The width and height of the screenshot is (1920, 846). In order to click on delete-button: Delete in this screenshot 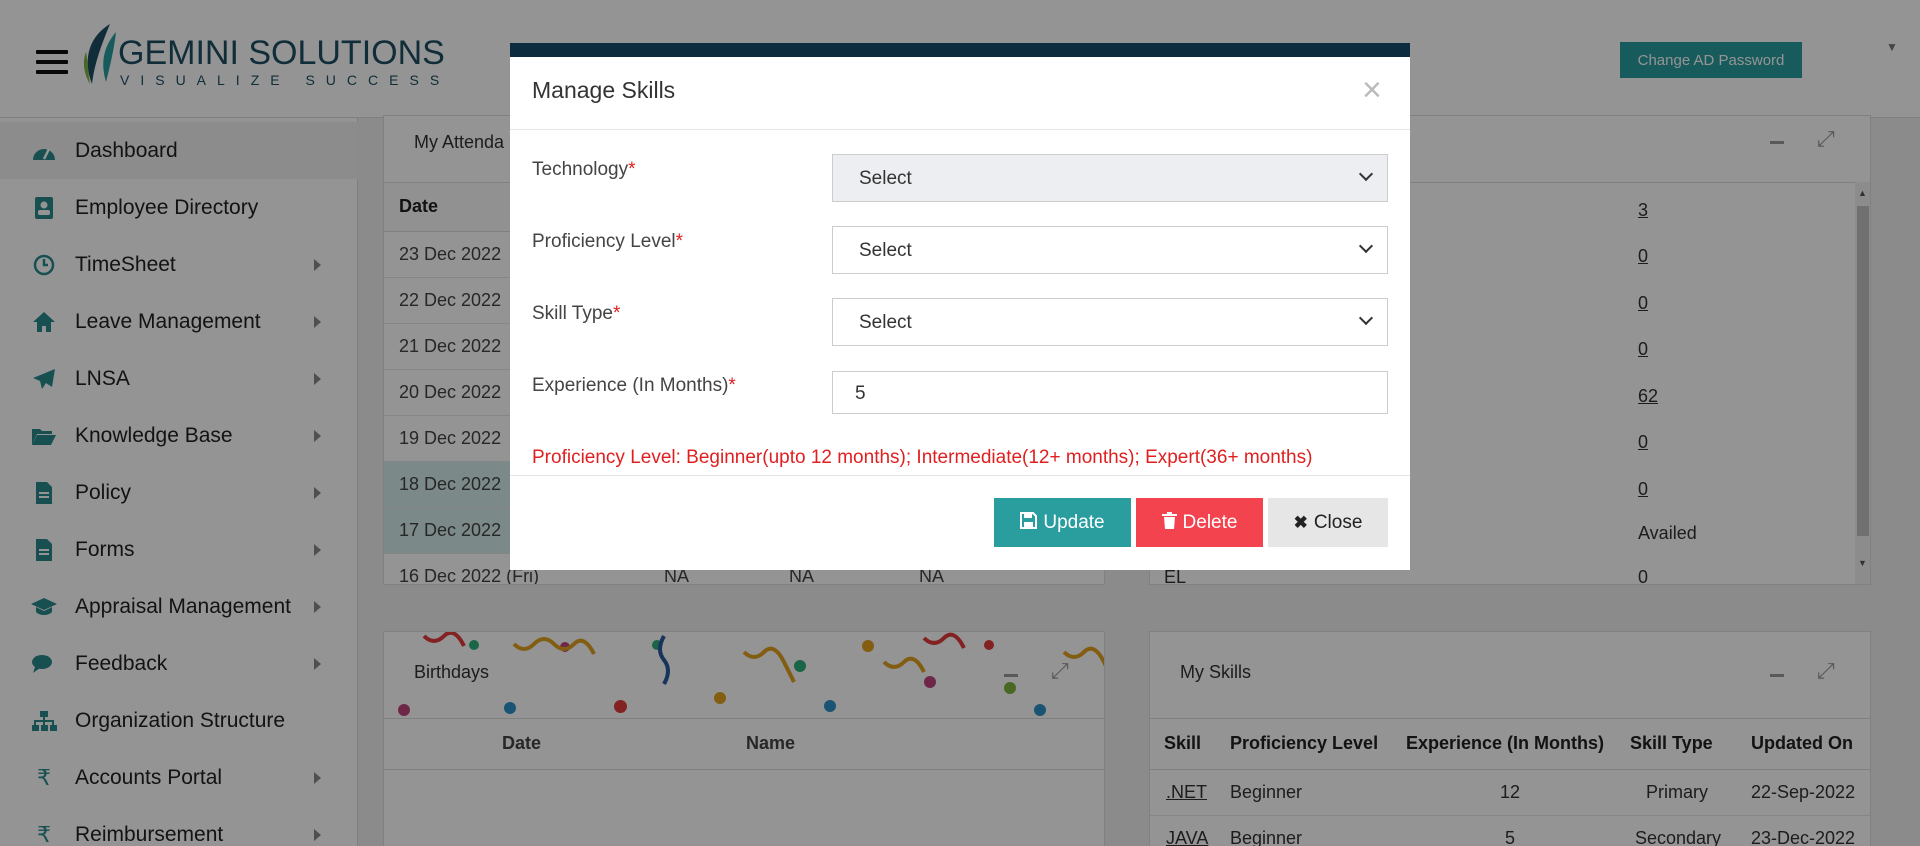, I will do `click(1199, 522)`.